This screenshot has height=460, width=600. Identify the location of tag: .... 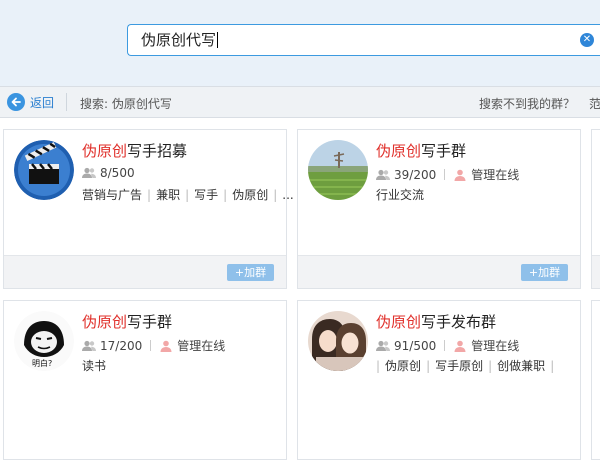
(288, 195).